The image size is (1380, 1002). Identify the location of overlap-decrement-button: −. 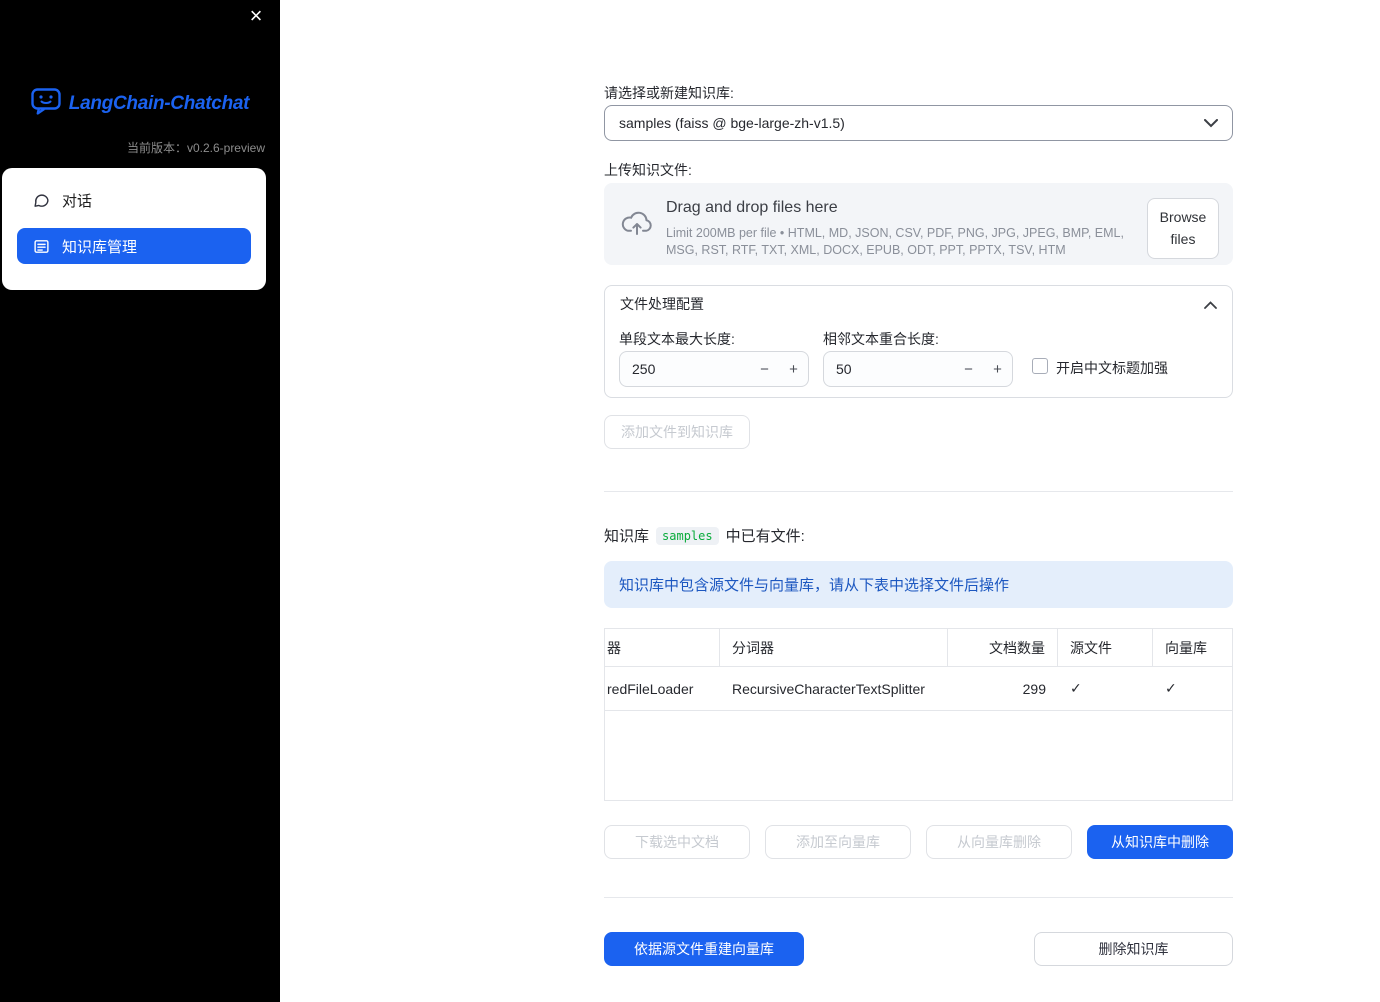
(968, 369).